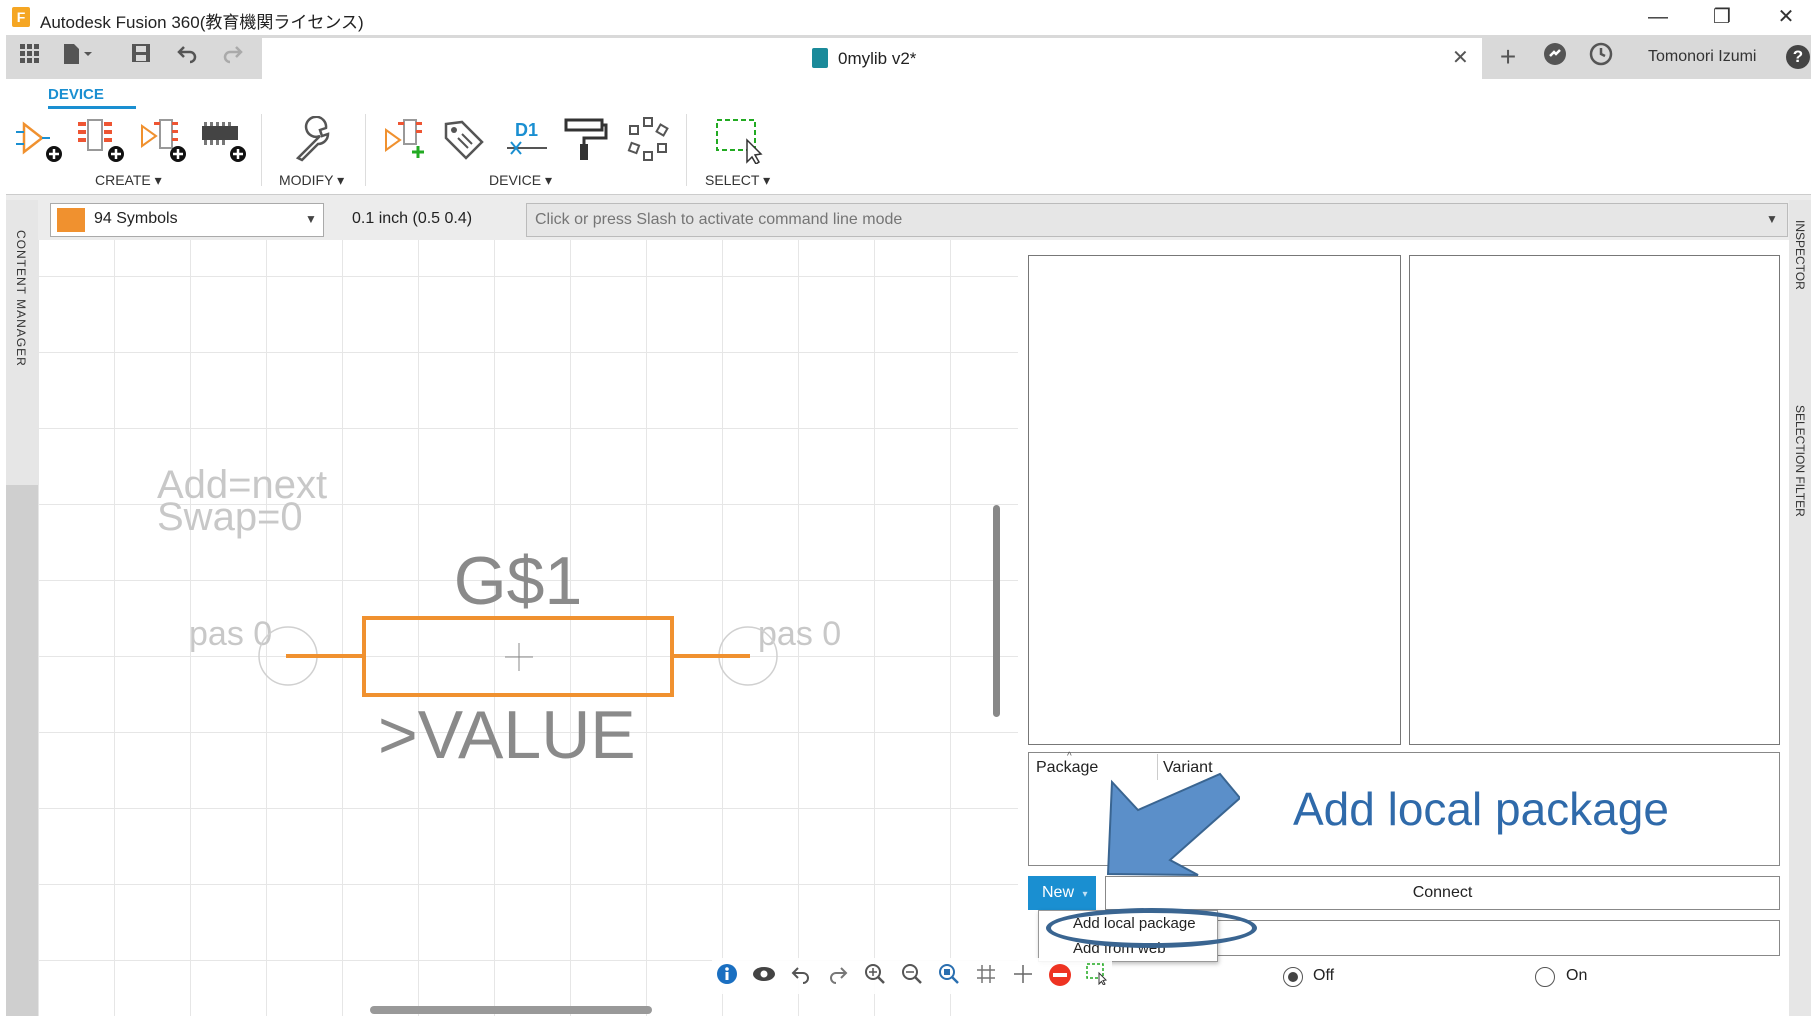 The image size is (1811, 1016). I want to click on nav-undo-icon, so click(801, 977).